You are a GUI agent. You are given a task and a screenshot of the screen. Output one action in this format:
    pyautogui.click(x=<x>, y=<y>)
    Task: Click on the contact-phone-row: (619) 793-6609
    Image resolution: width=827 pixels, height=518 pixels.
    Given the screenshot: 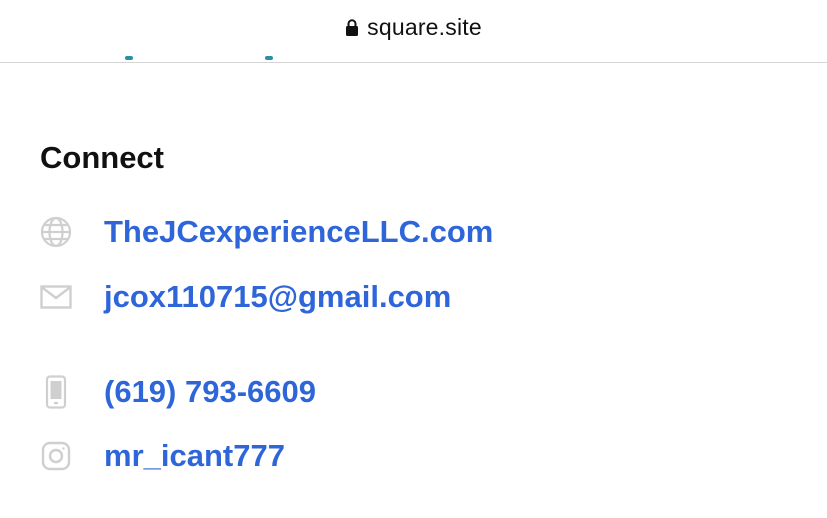 What is the action you would take?
    pyautogui.click(x=178, y=392)
    